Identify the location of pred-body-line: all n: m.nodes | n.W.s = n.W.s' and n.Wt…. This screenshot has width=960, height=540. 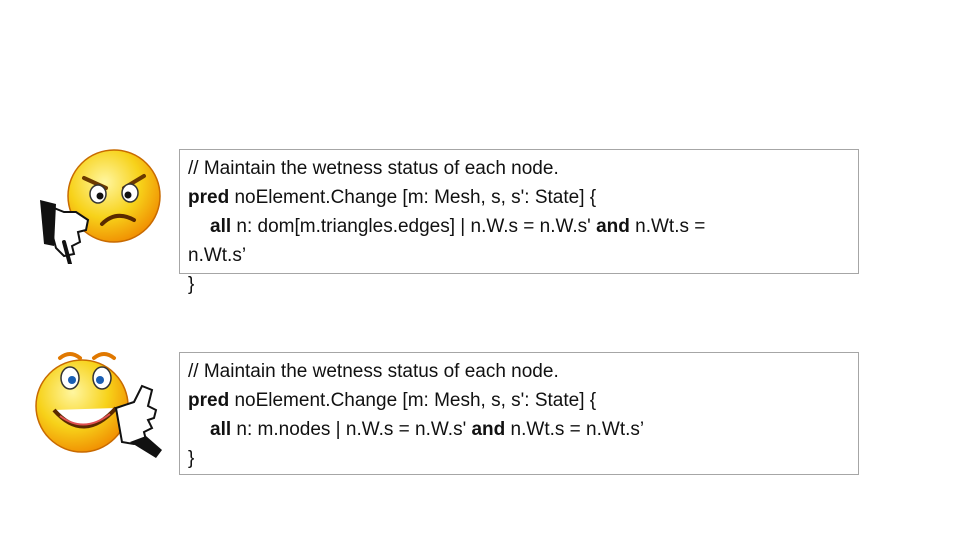
(519, 429).